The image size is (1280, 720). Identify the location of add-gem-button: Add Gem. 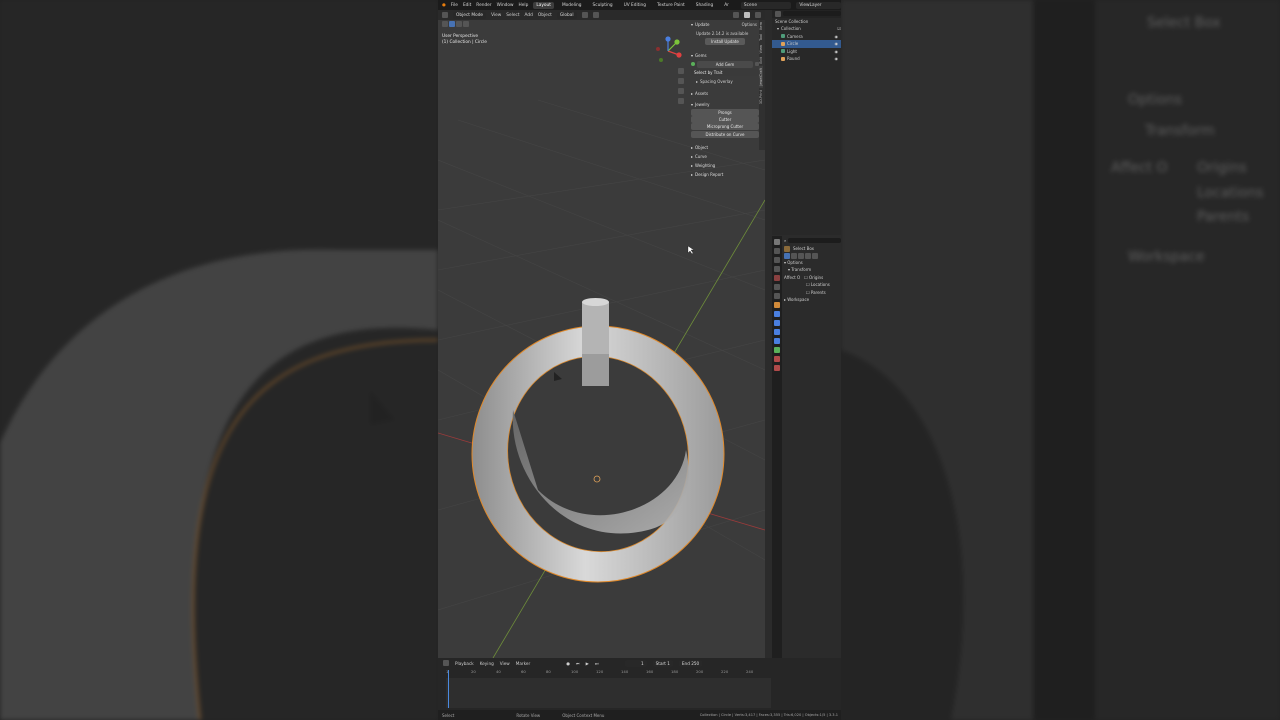
(725, 64).